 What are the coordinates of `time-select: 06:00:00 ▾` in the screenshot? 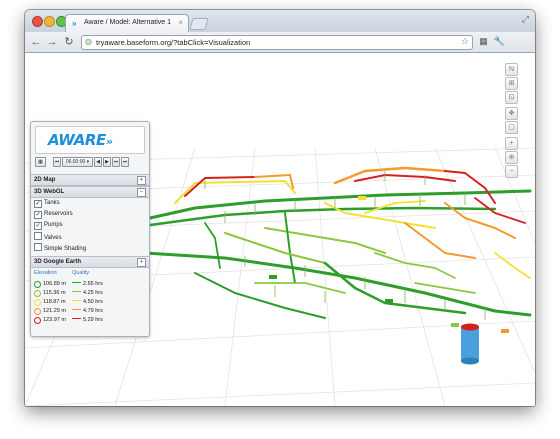 It's located at (77, 162).